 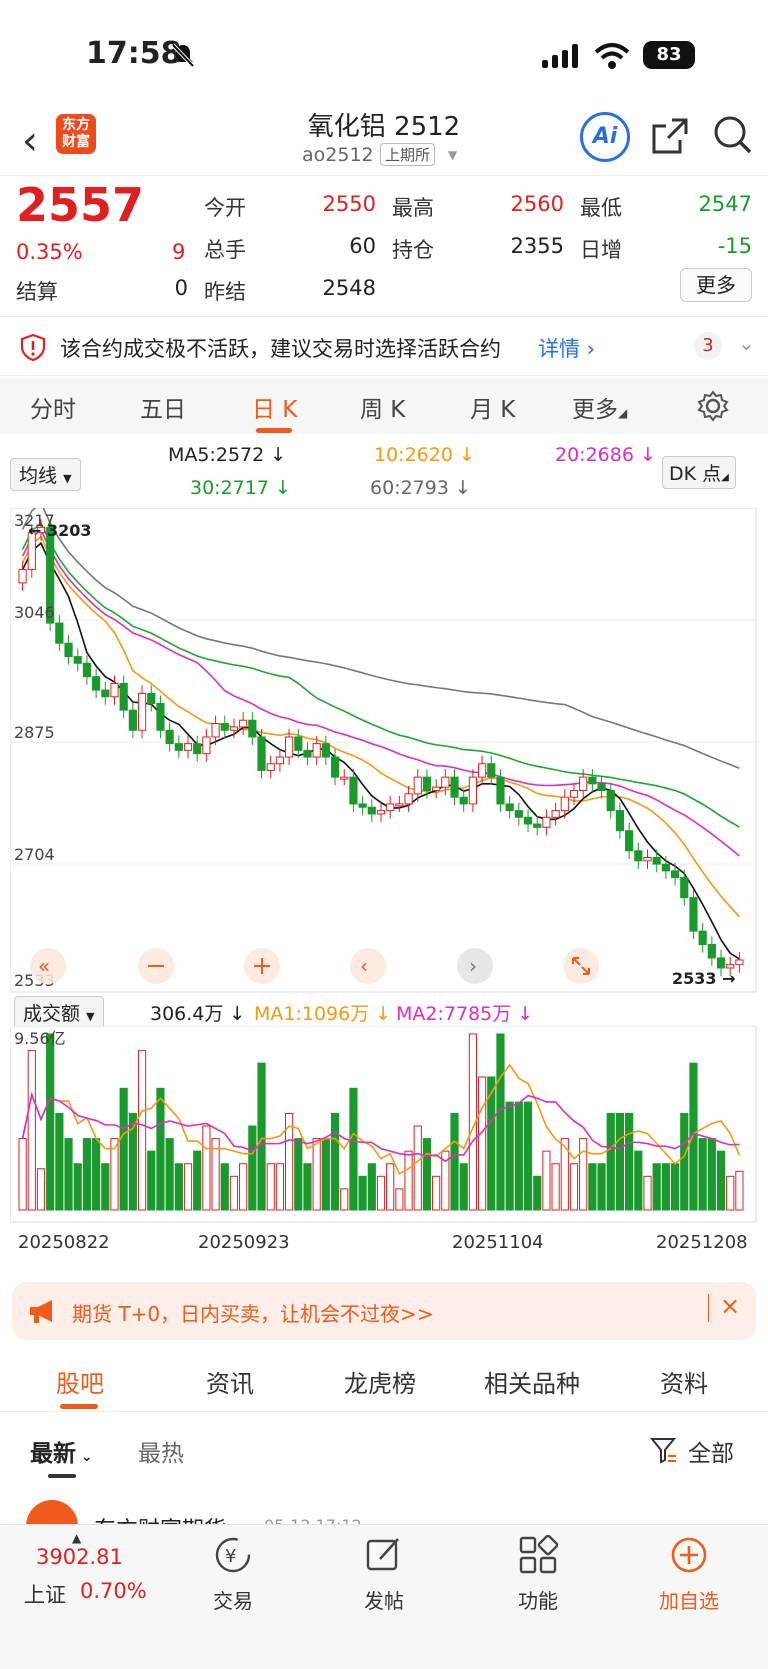 What do you see at coordinates (161, 1451) in the screenshot?
I see `filter-hot: 最热` at bounding box center [161, 1451].